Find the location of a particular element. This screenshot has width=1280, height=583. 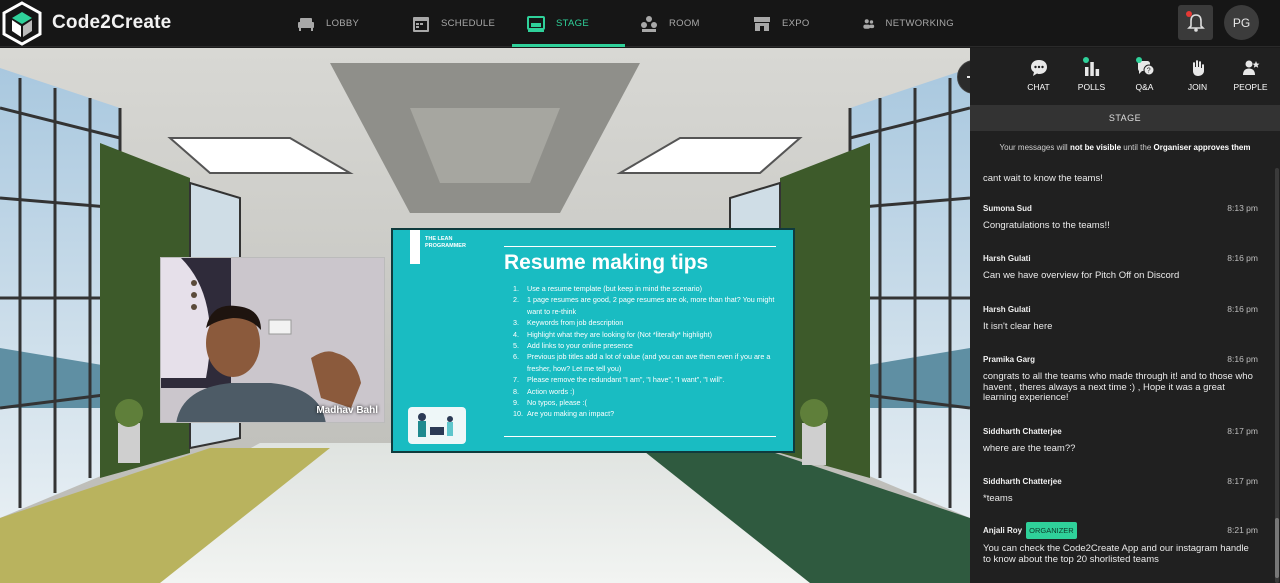

nav-room: ROOM is located at coordinates (681, 23).